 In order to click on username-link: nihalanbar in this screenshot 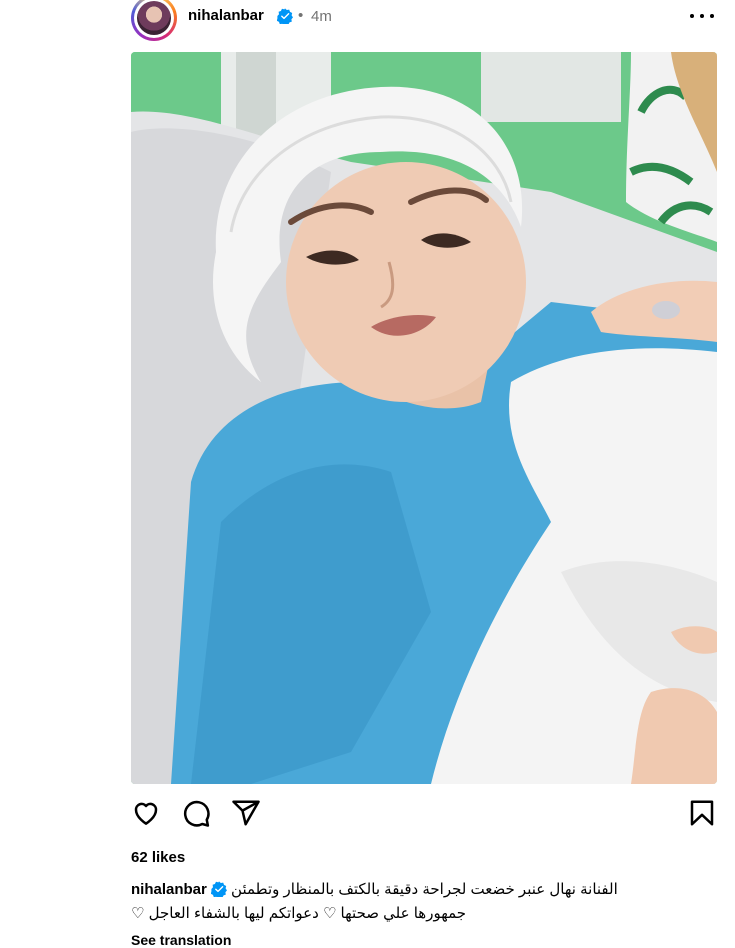, I will do `click(226, 15)`.